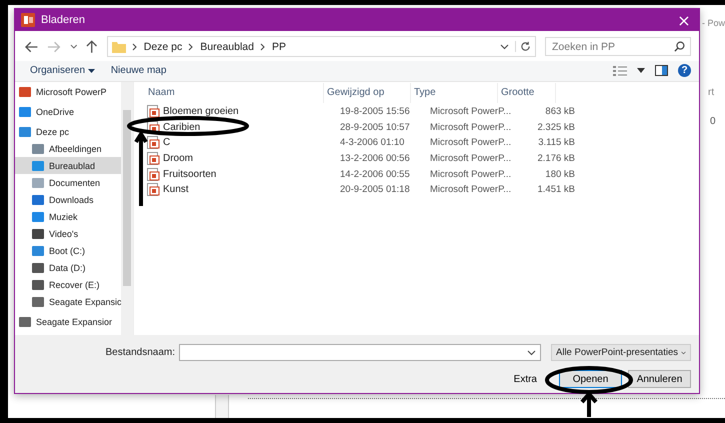 The image size is (725, 423). Describe the element at coordinates (375, 158) in the screenshot. I see `table-cell-text: 13-2-2006 00:56` at that location.